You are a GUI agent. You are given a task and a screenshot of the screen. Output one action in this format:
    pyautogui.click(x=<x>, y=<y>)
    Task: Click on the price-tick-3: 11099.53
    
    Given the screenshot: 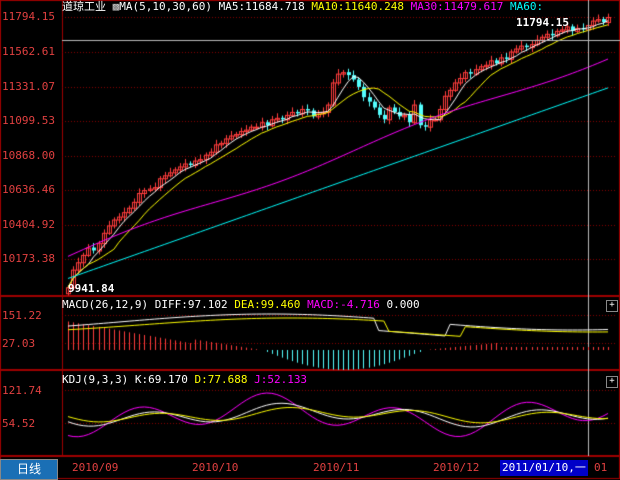 What is the action you would take?
    pyautogui.click(x=28, y=120)
    